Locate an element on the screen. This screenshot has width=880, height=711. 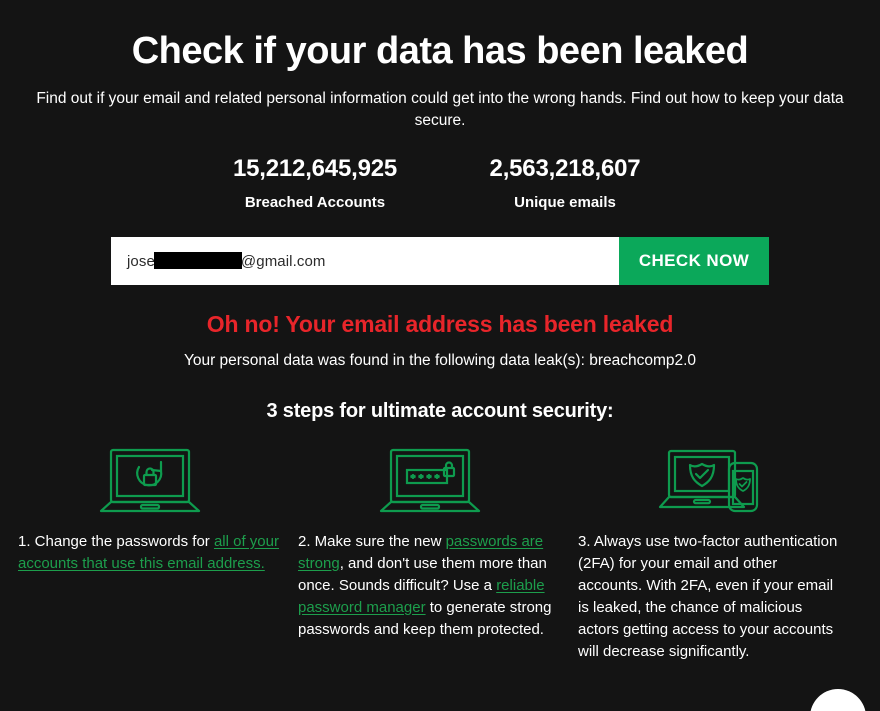
laptop-lock-refresh-icon is located at coordinates (150, 479).